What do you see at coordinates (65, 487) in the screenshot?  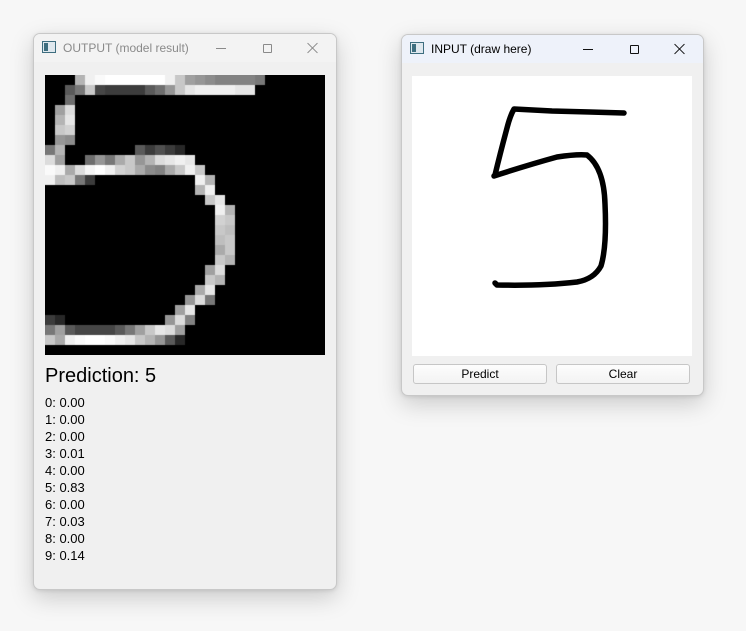 I see `probability-row-5: 5: 0.83` at bounding box center [65, 487].